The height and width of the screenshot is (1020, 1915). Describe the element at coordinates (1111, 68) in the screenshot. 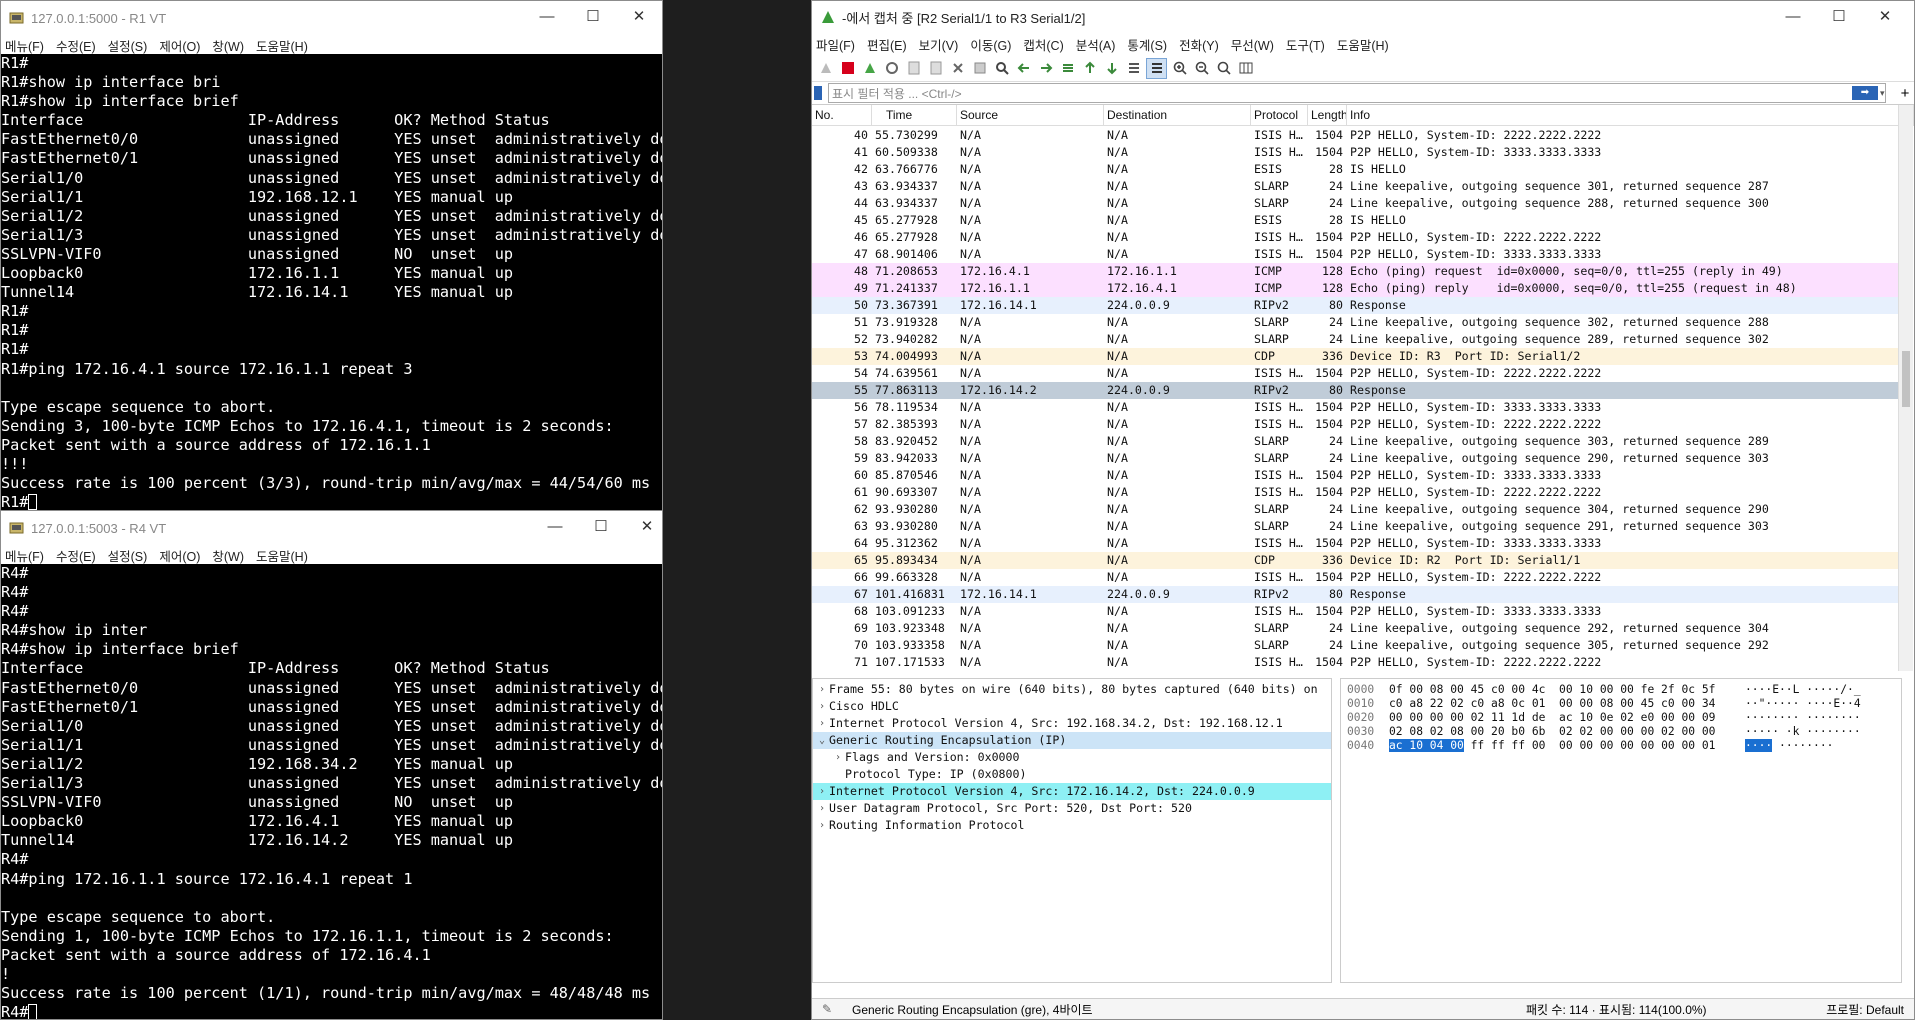

I see `last-packet-icon` at that location.